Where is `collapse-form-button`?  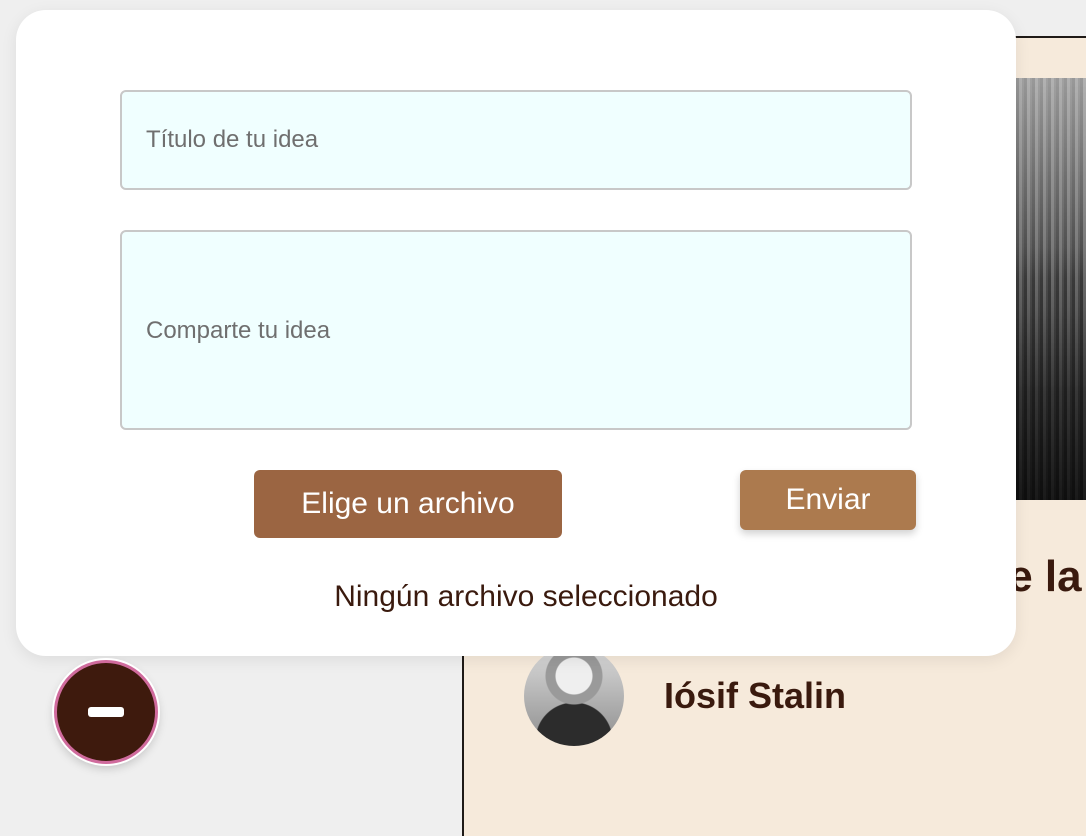
collapse-form-button is located at coordinates (106, 712).